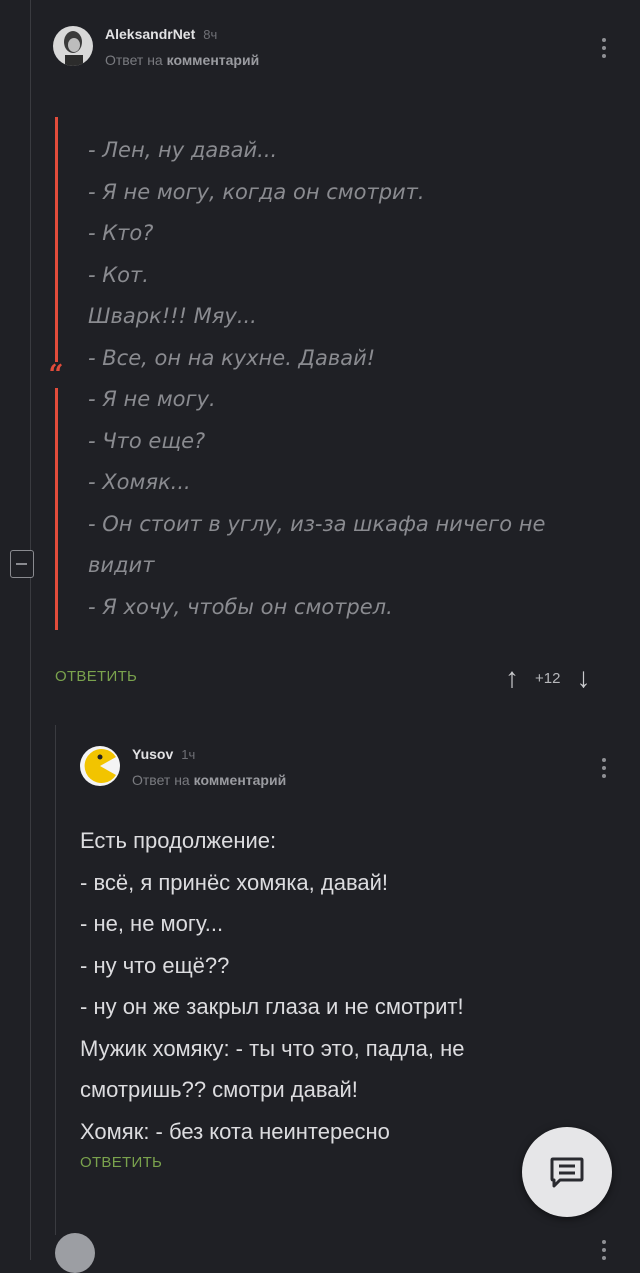  What do you see at coordinates (583, 678) in the screenshot?
I see `arrow-down-icon: ↓` at bounding box center [583, 678].